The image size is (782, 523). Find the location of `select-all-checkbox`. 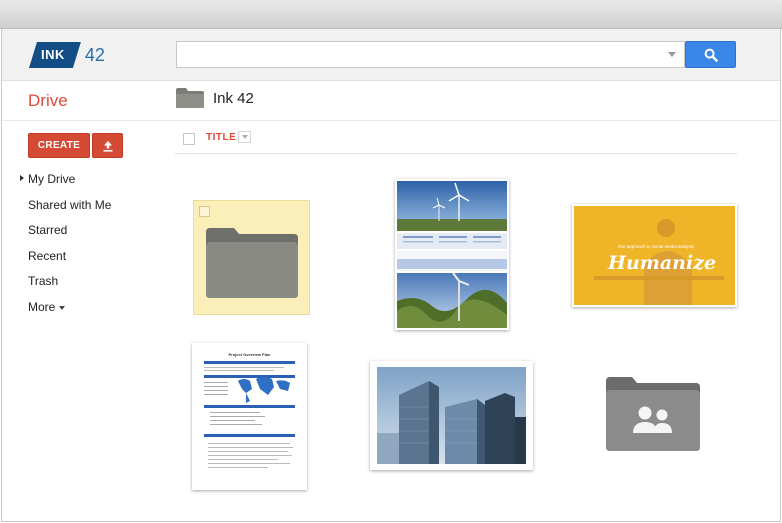

select-all-checkbox is located at coordinates (189, 139).